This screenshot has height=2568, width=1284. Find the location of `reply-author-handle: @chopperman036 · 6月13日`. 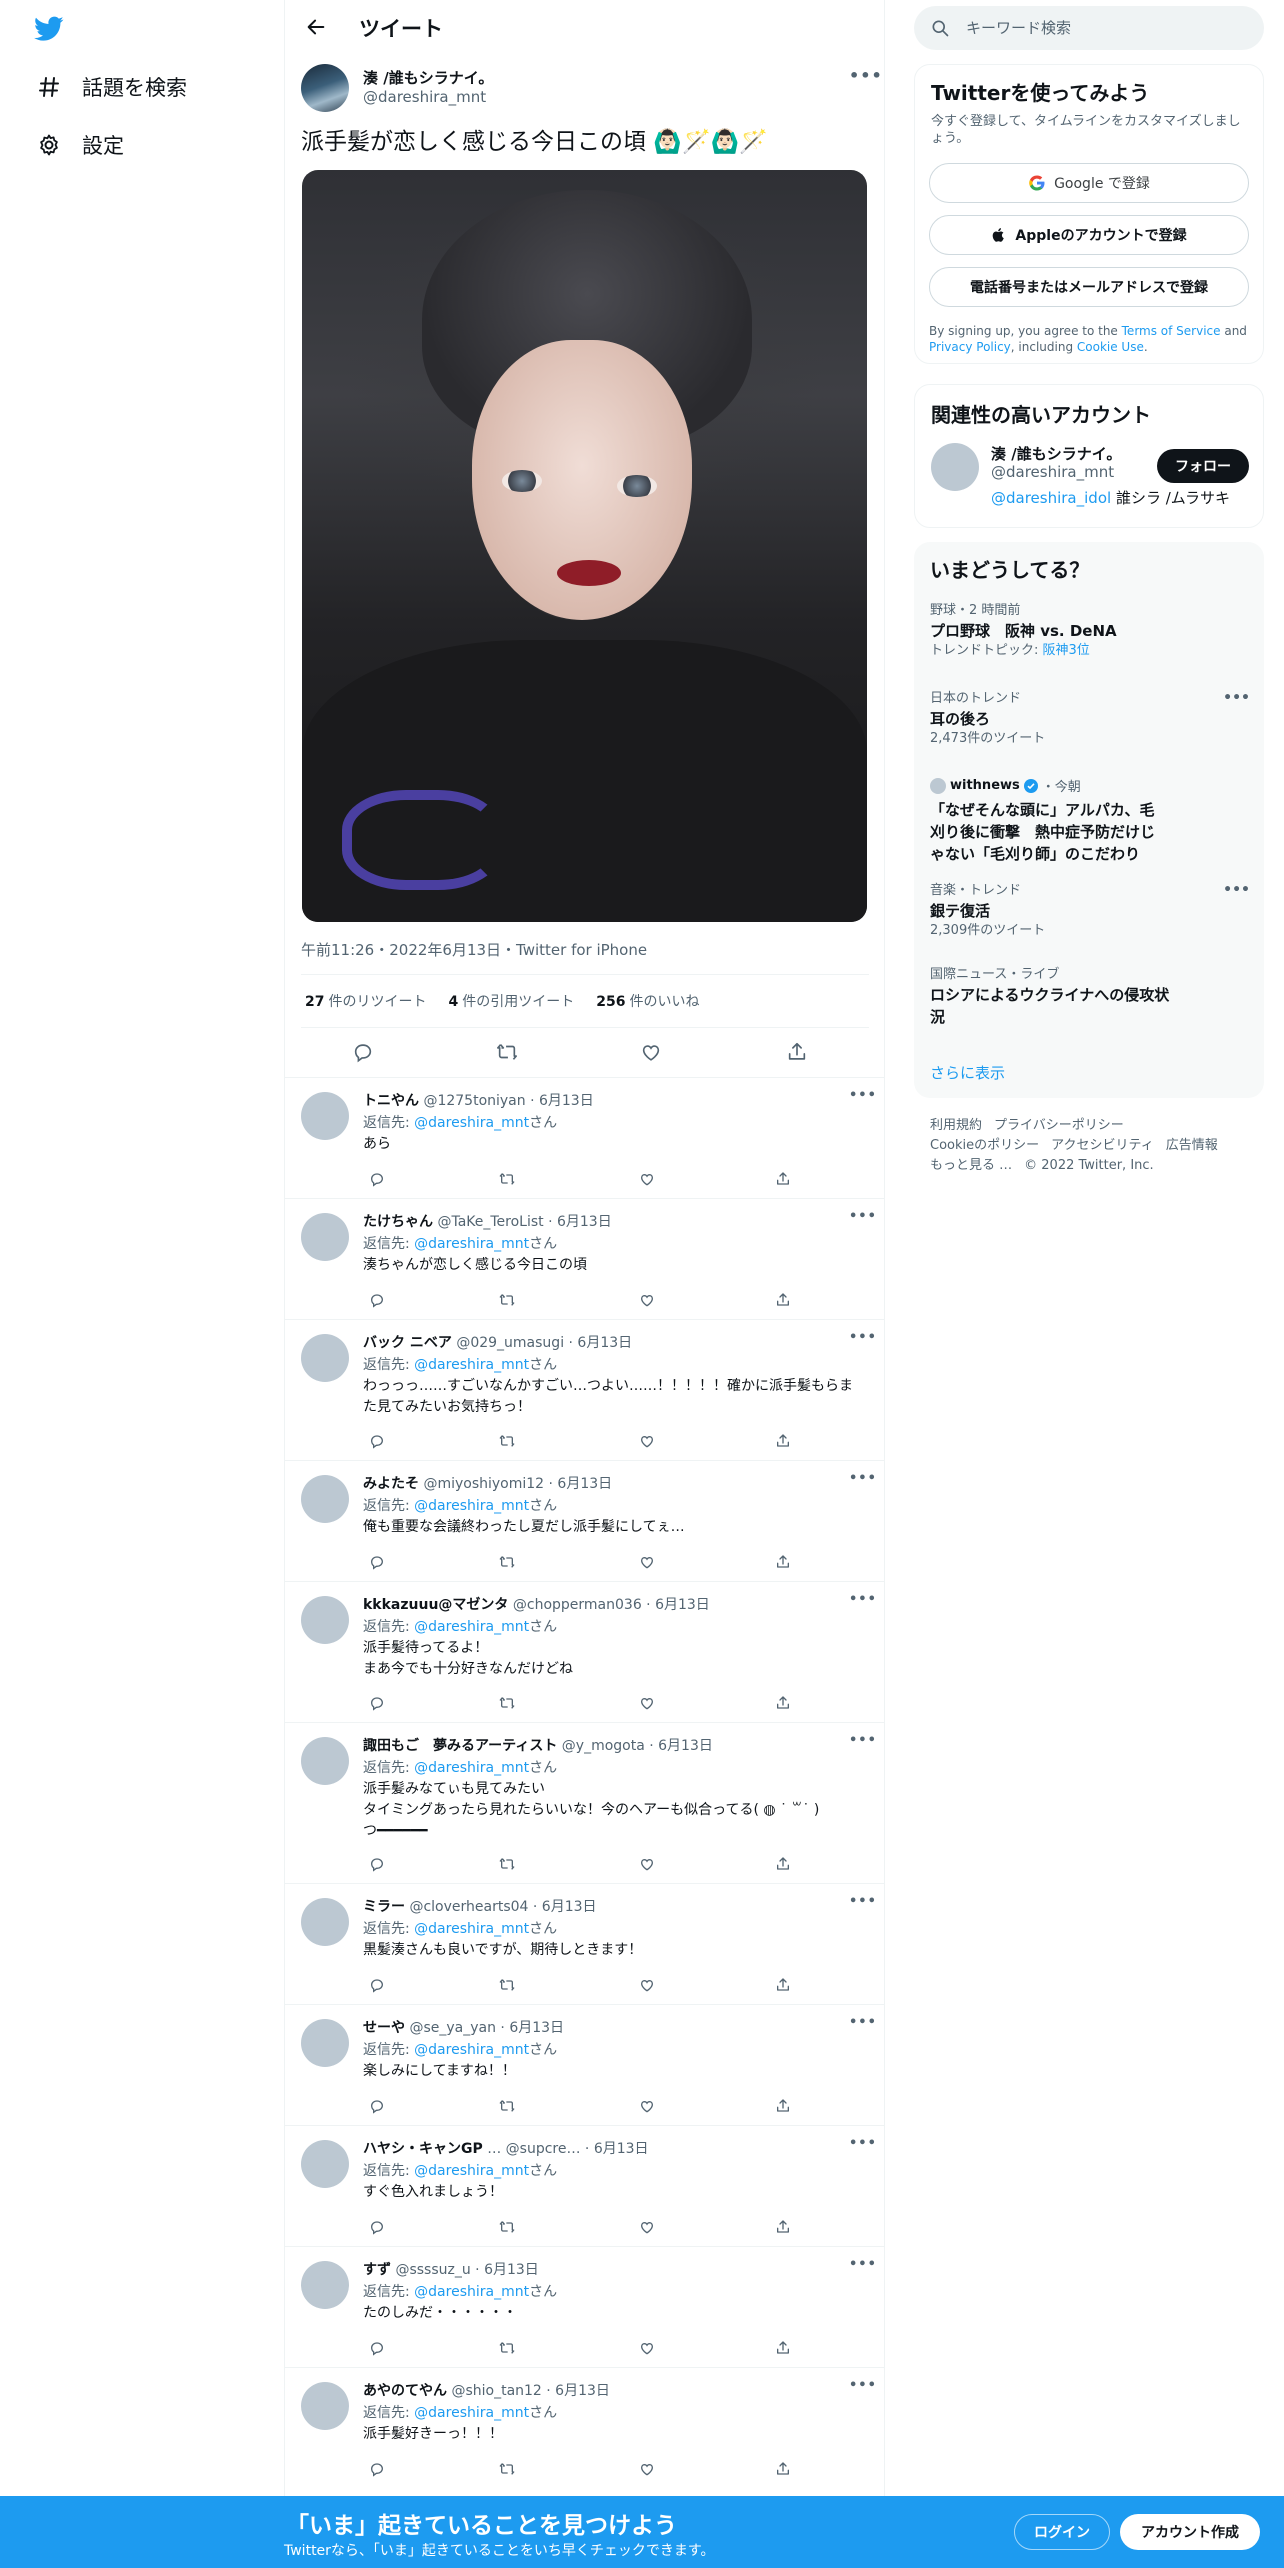

reply-author-handle: @chopperman036 · 6月13日 is located at coordinates (611, 1605).